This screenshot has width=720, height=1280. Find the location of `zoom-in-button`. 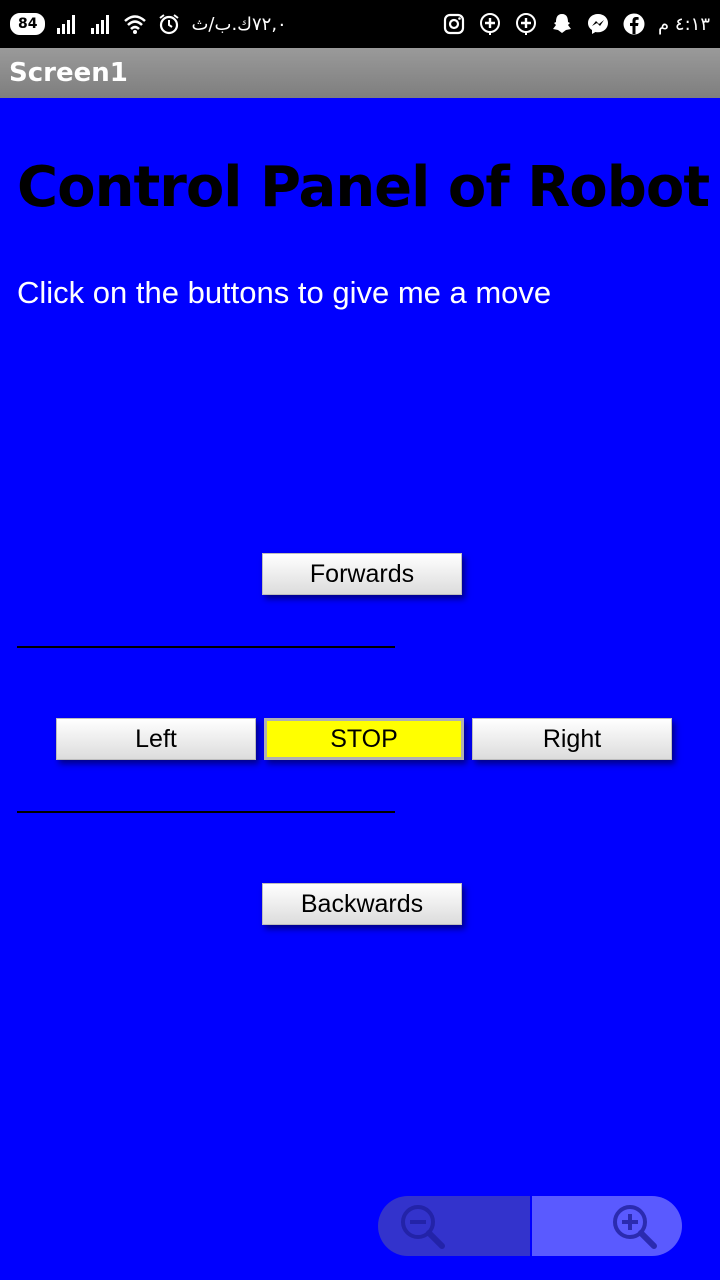

zoom-in-button is located at coordinates (607, 1226).